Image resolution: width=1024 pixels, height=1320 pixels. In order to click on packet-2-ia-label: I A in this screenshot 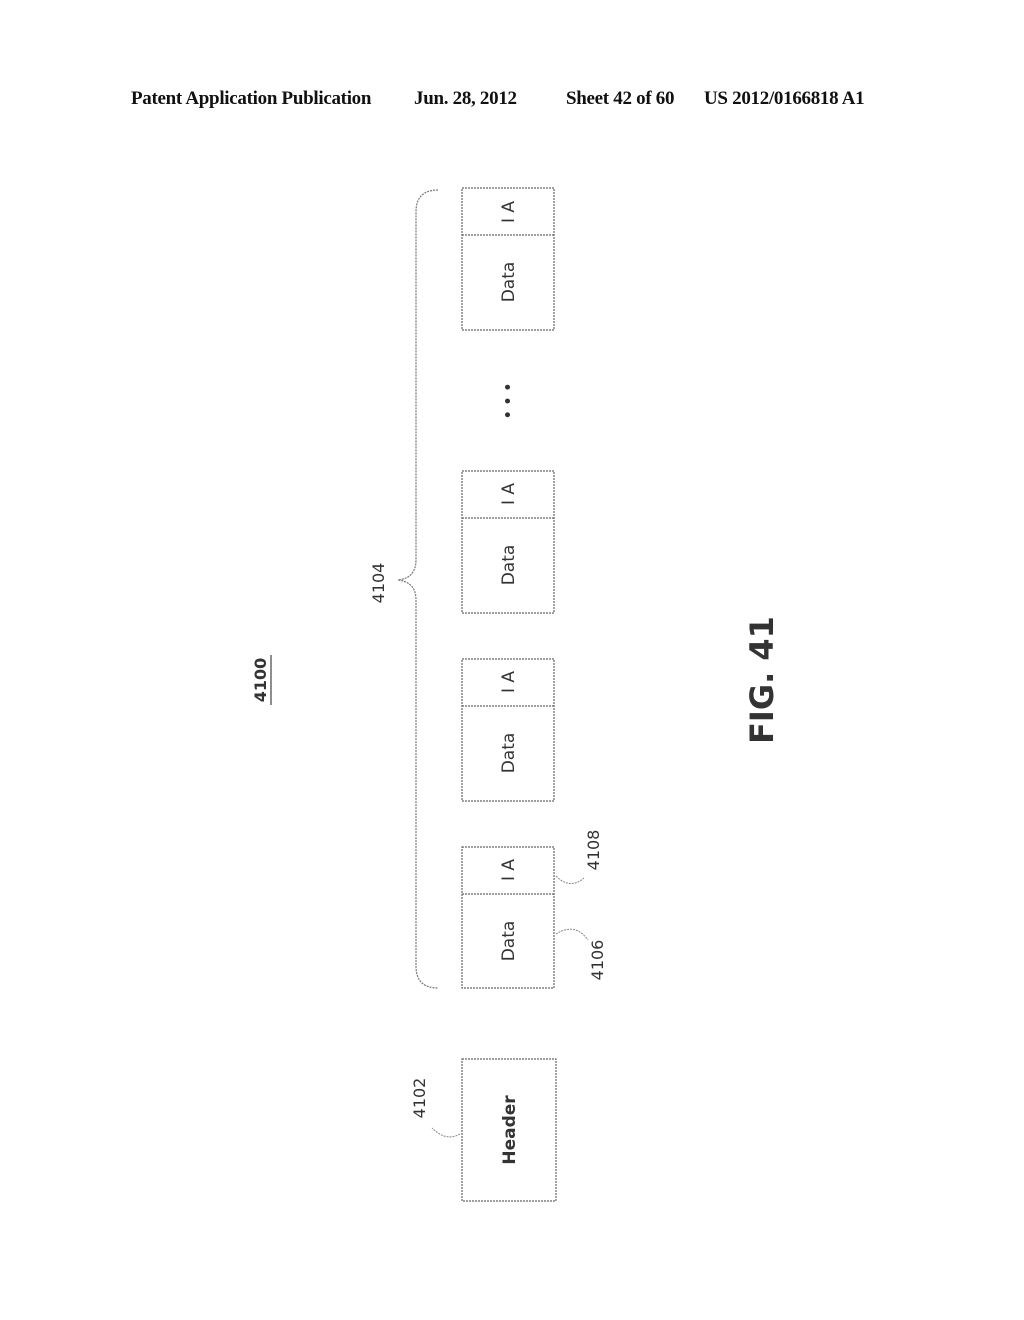, I will do `click(509, 682)`.